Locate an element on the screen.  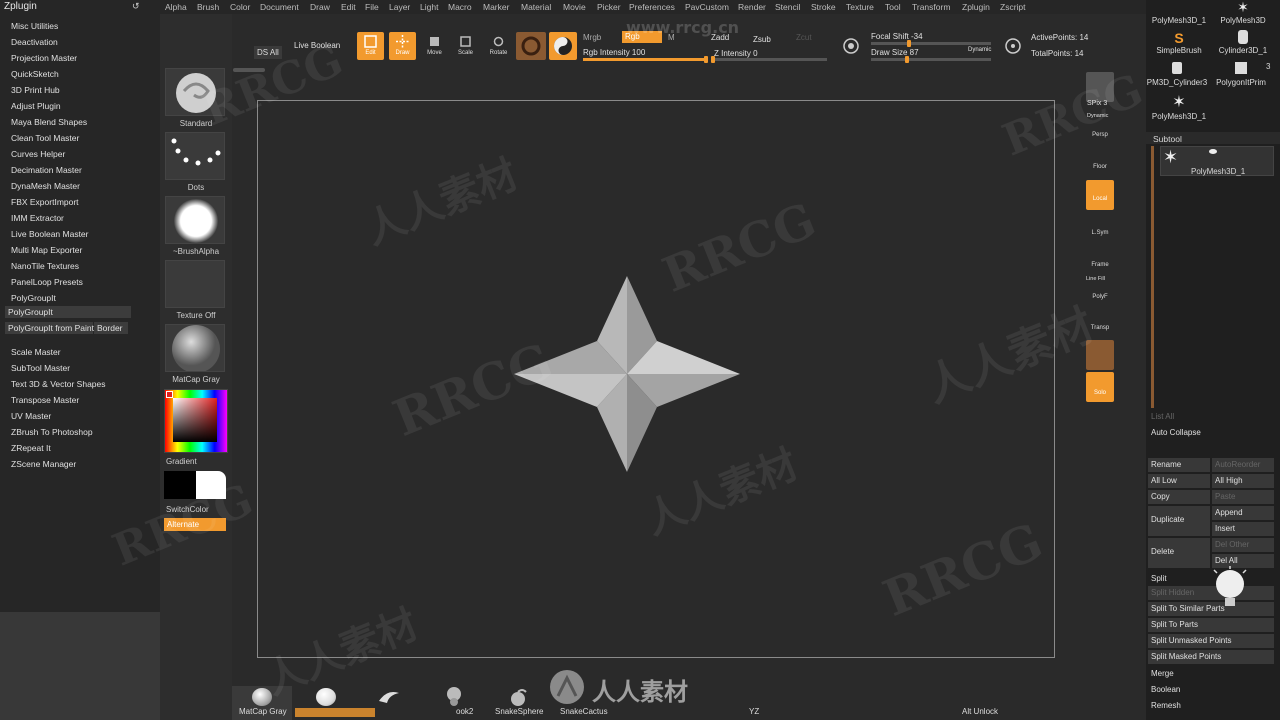
pin-icon: ↺ is located at coordinates (136, 6).